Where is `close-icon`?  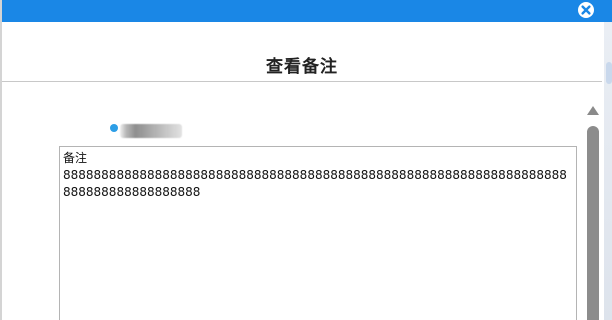
close-icon is located at coordinates (586, 10).